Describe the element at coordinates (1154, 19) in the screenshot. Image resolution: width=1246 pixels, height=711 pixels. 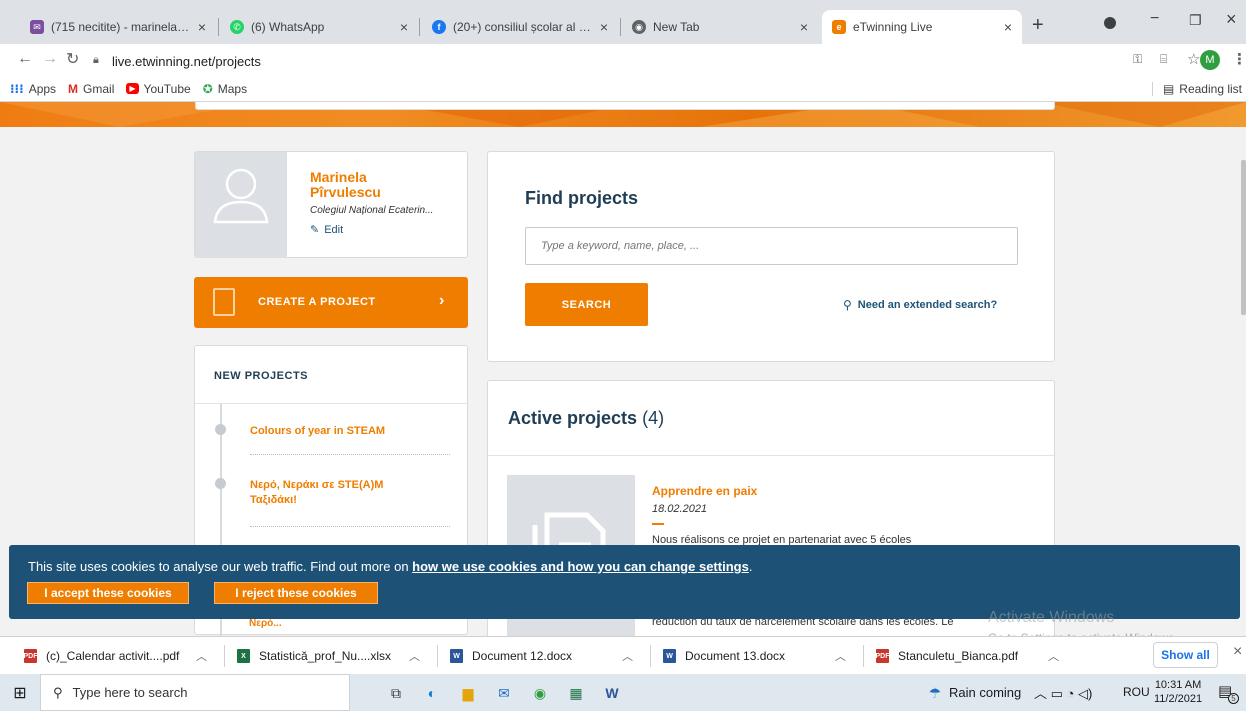
I see `minimize-icon: −` at that location.